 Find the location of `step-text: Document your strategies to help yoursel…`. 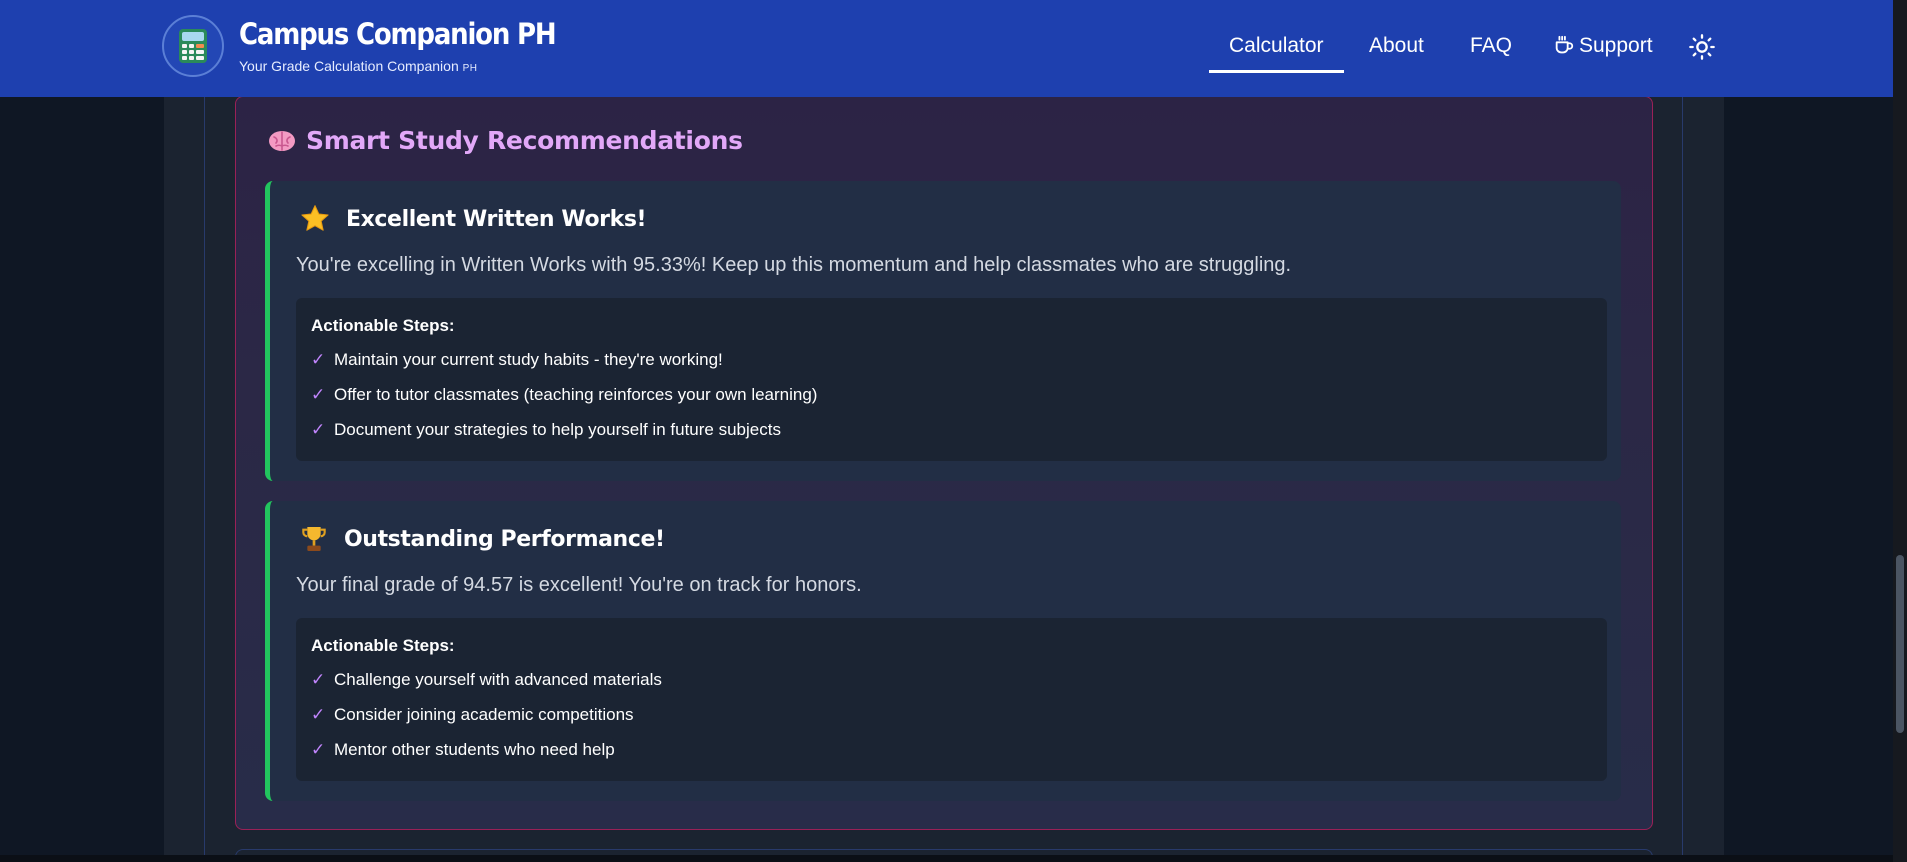

step-text: Document your strategies to help yoursel… is located at coordinates (557, 429).